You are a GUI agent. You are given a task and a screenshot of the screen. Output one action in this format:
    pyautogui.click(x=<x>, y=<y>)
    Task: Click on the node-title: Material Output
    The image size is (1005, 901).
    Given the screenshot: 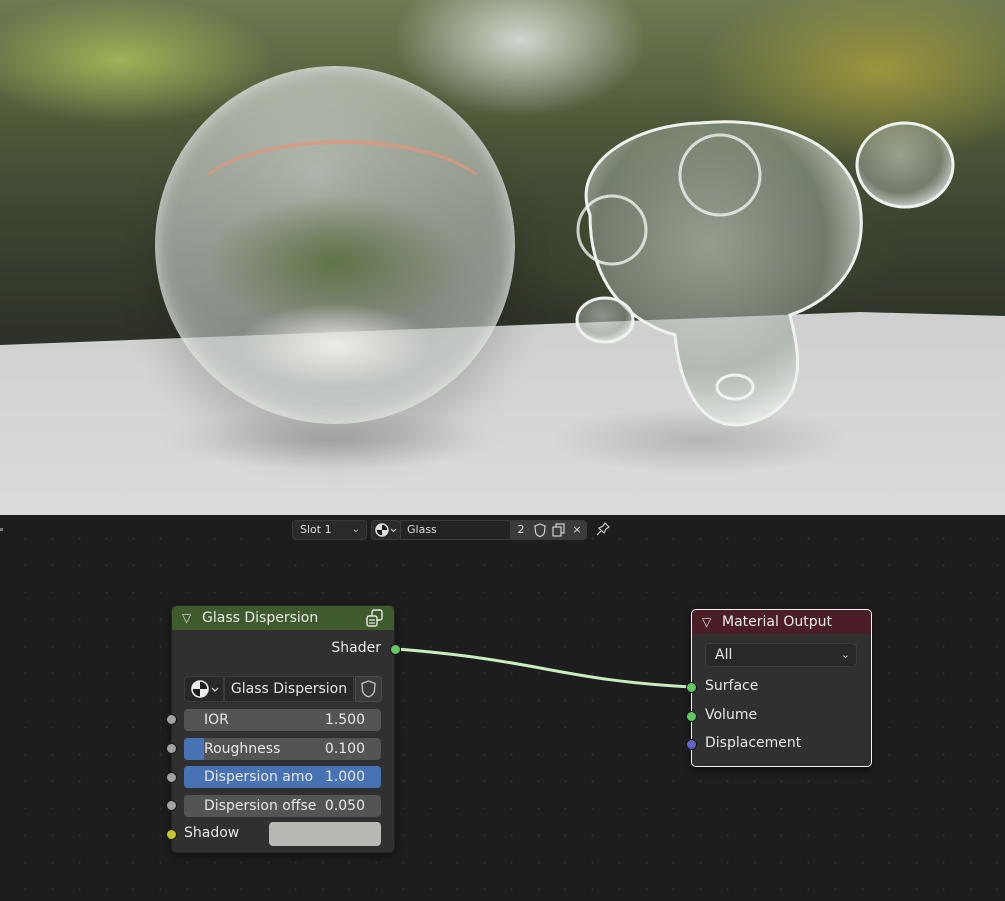 What is the action you would take?
    pyautogui.click(x=777, y=622)
    